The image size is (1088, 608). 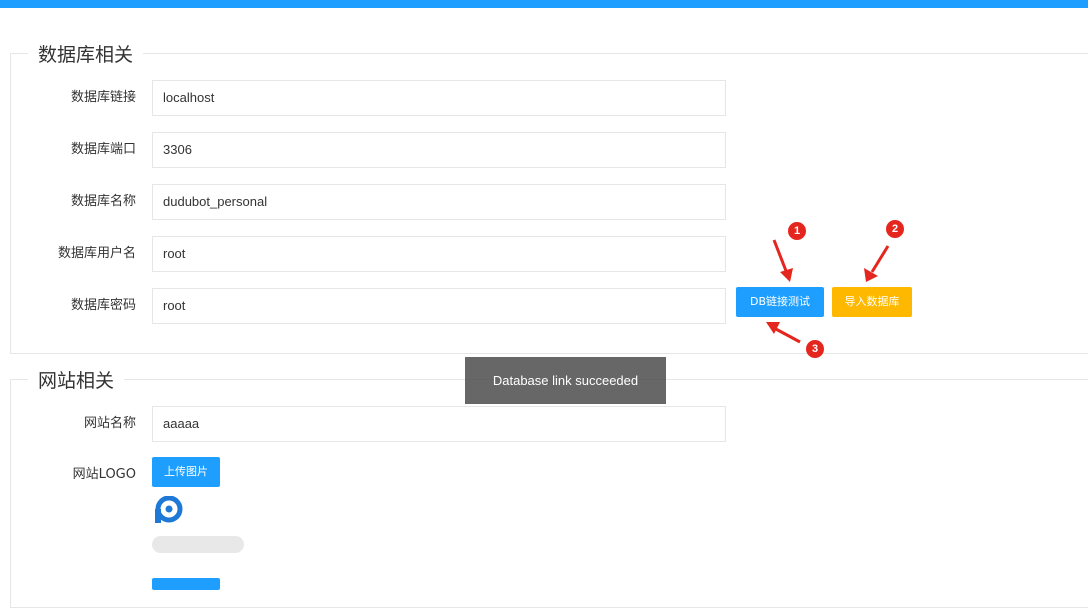 What do you see at coordinates (815, 349) in the screenshot?
I see `annotation-badge-3: 3` at bounding box center [815, 349].